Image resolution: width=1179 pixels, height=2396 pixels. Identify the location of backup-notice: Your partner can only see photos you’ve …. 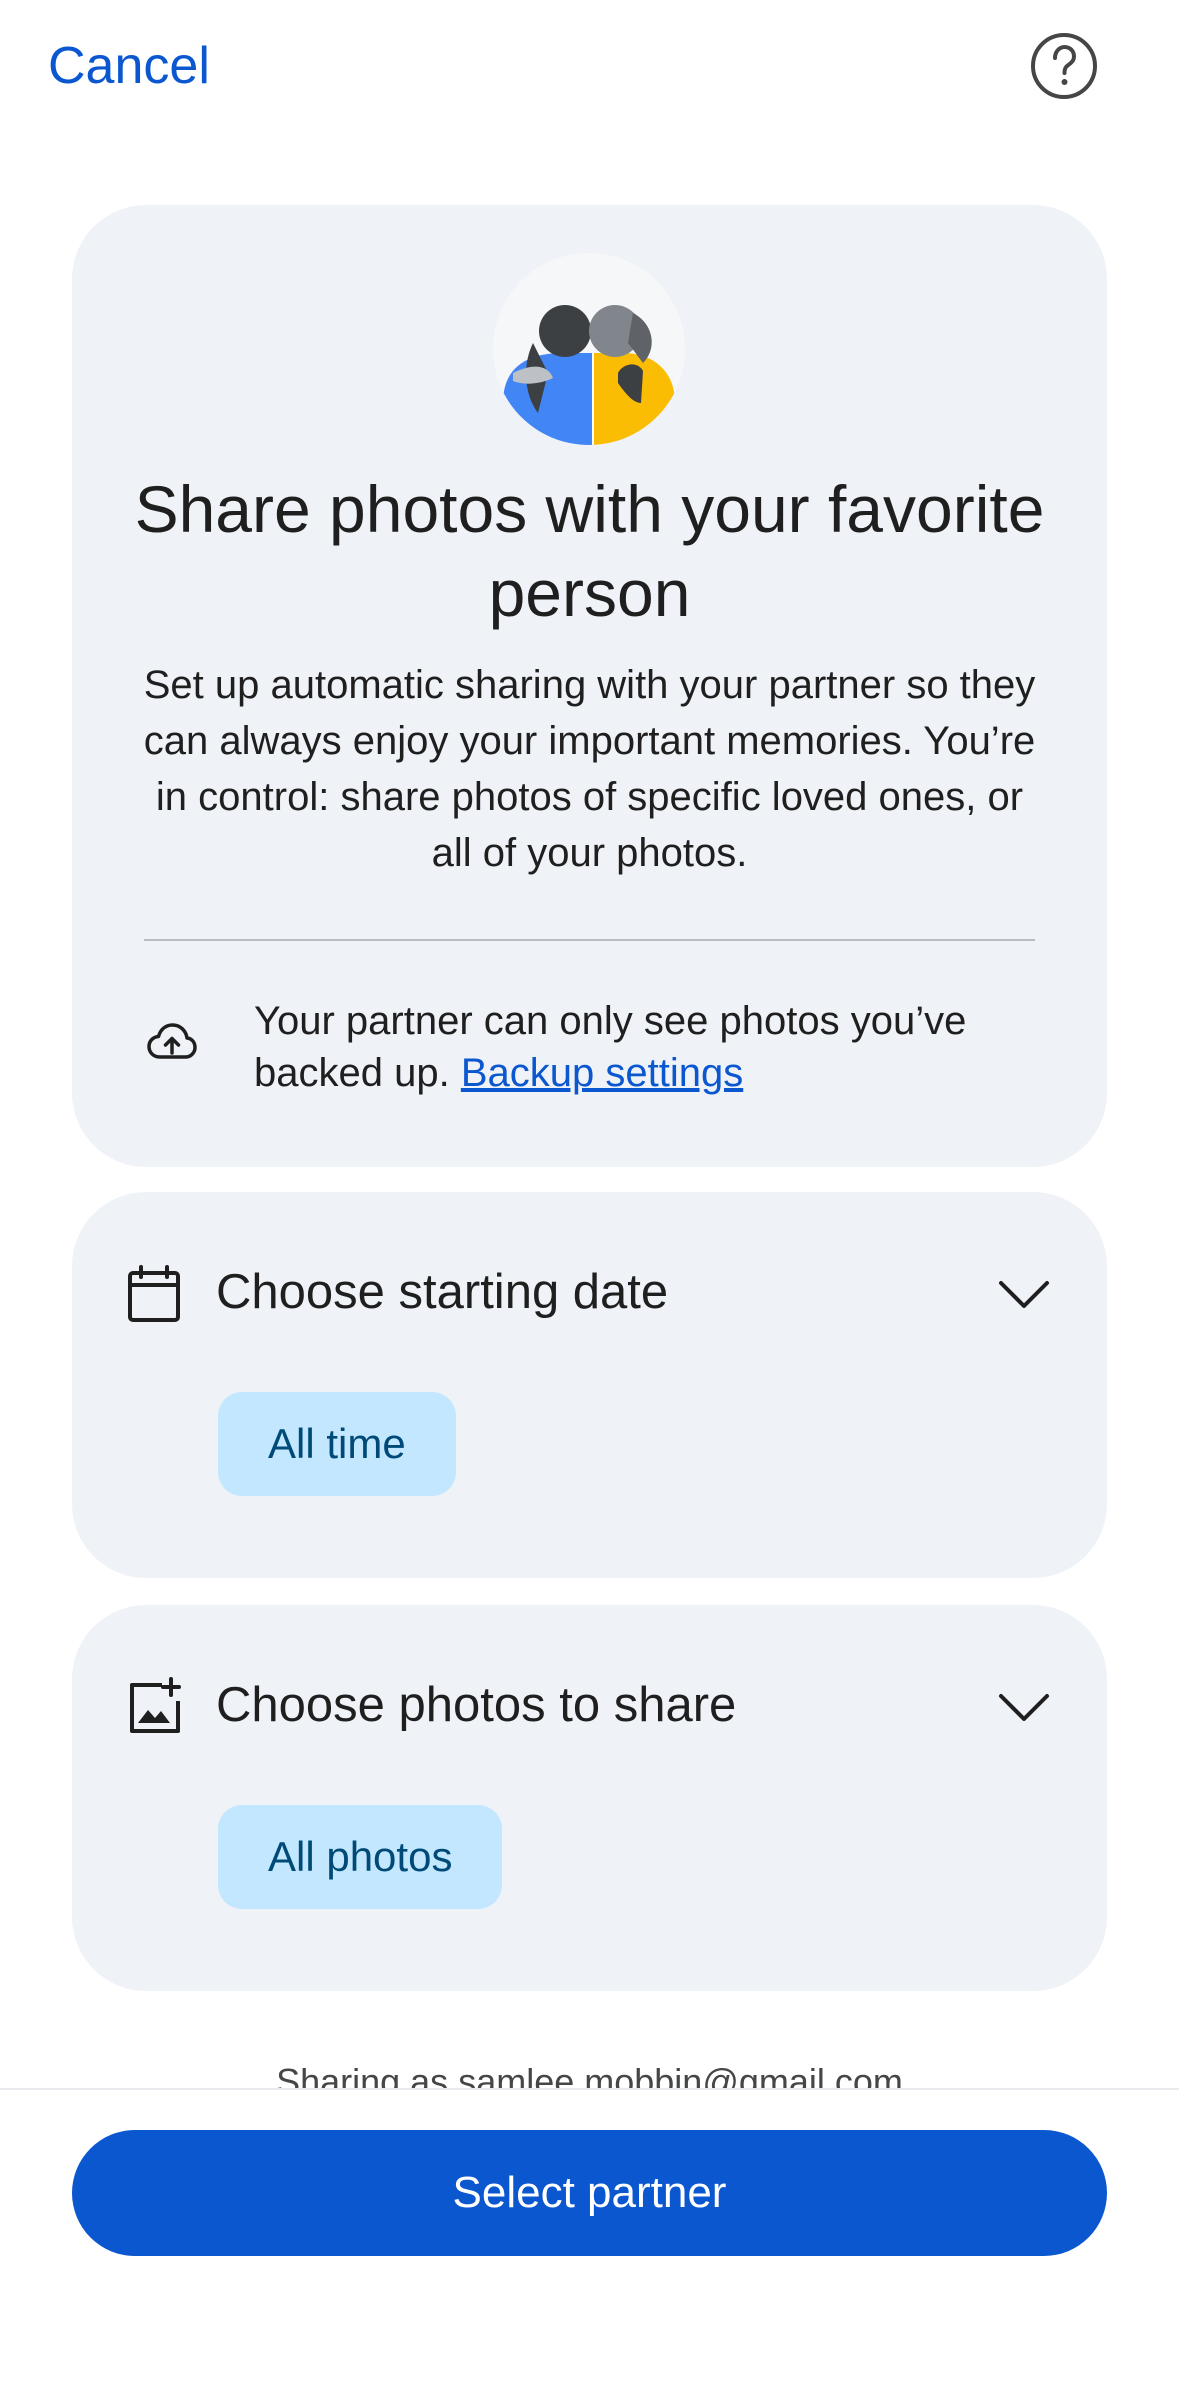
(589, 1050).